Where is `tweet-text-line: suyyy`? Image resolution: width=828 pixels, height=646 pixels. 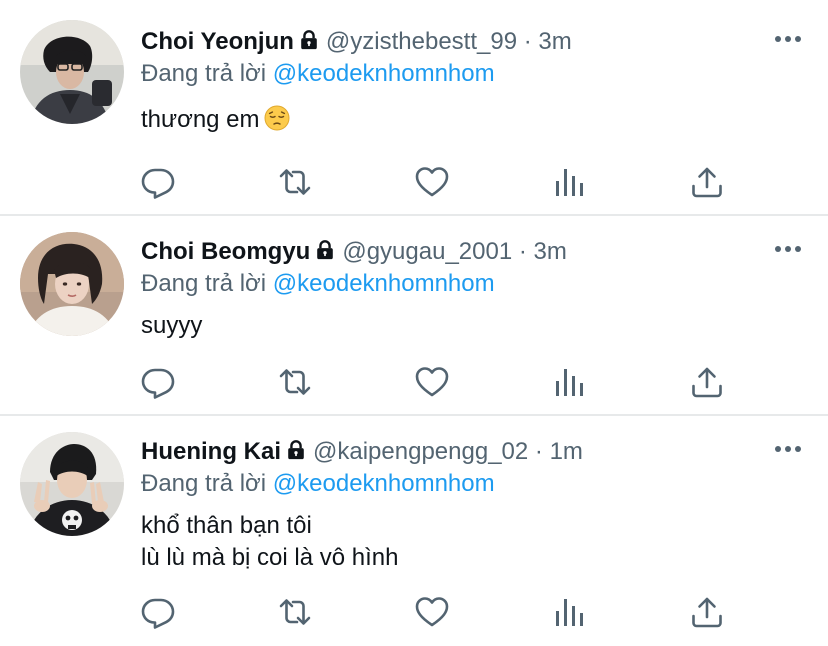
tweet-text-line: suyyy is located at coordinates (172, 325).